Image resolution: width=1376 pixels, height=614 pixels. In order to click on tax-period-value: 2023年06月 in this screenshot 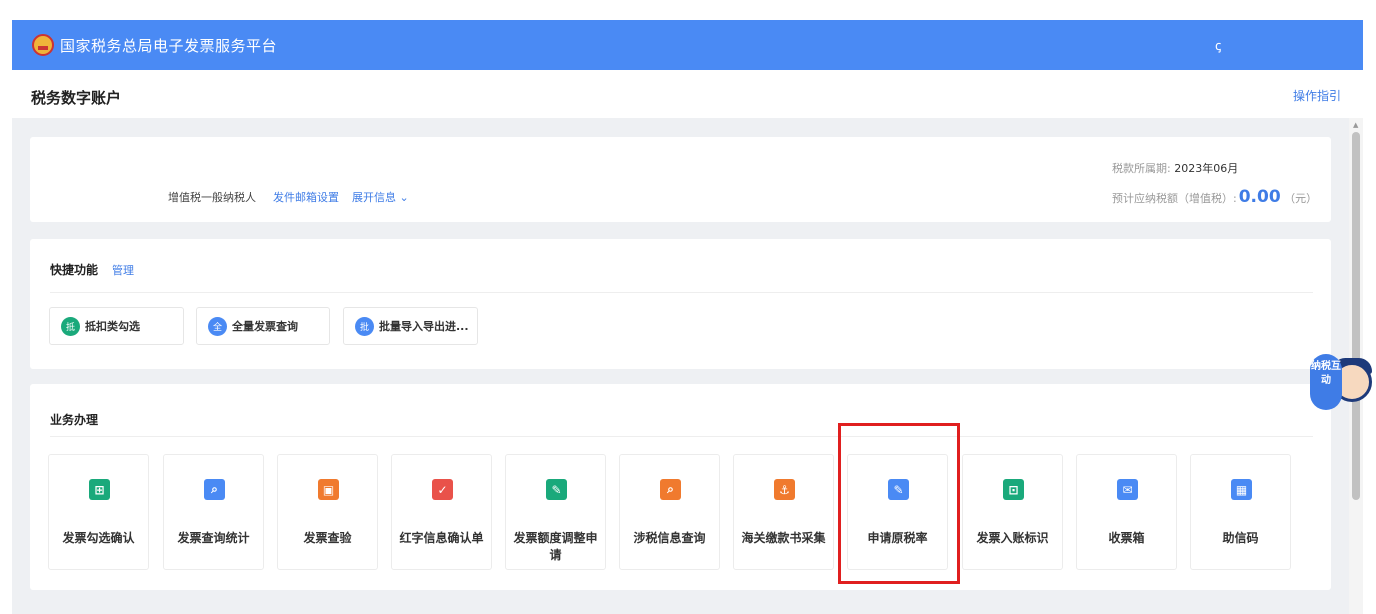, I will do `click(1206, 168)`.